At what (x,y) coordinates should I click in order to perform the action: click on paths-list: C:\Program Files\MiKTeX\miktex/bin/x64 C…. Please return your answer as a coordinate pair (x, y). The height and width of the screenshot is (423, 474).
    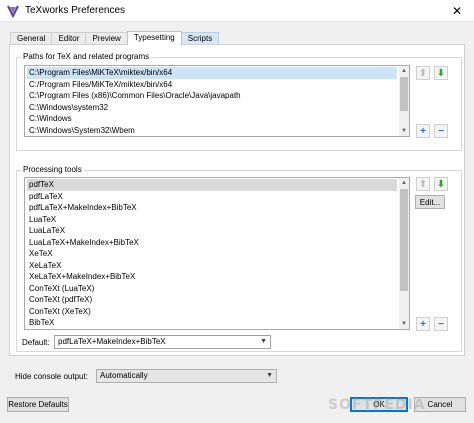
    Looking at the image, I should click on (217, 101).